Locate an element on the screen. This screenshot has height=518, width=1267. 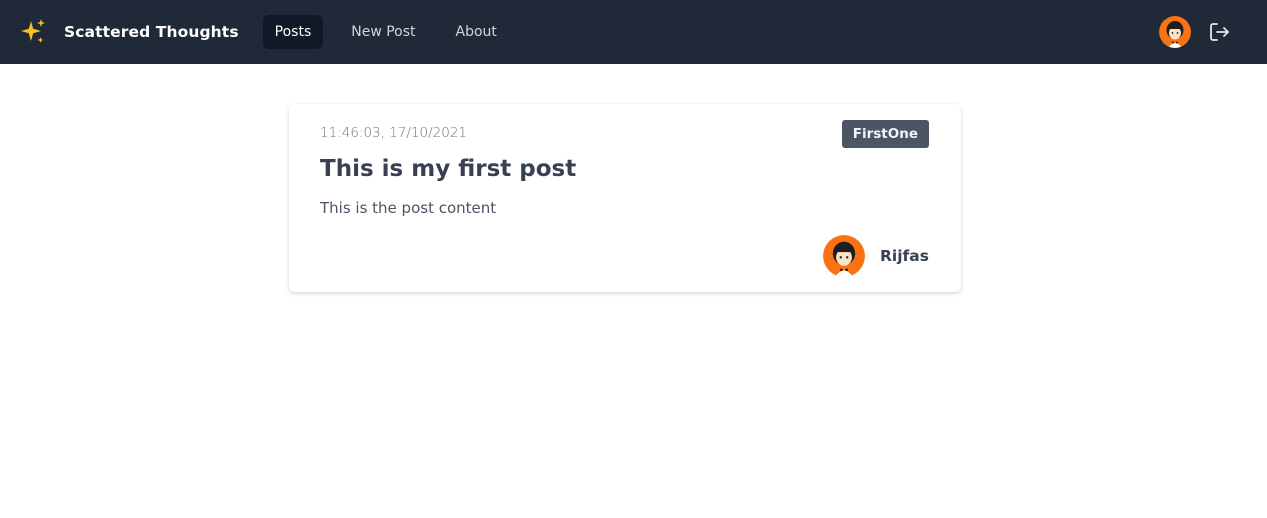
nav-link-posts: Posts is located at coordinates (293, 32).